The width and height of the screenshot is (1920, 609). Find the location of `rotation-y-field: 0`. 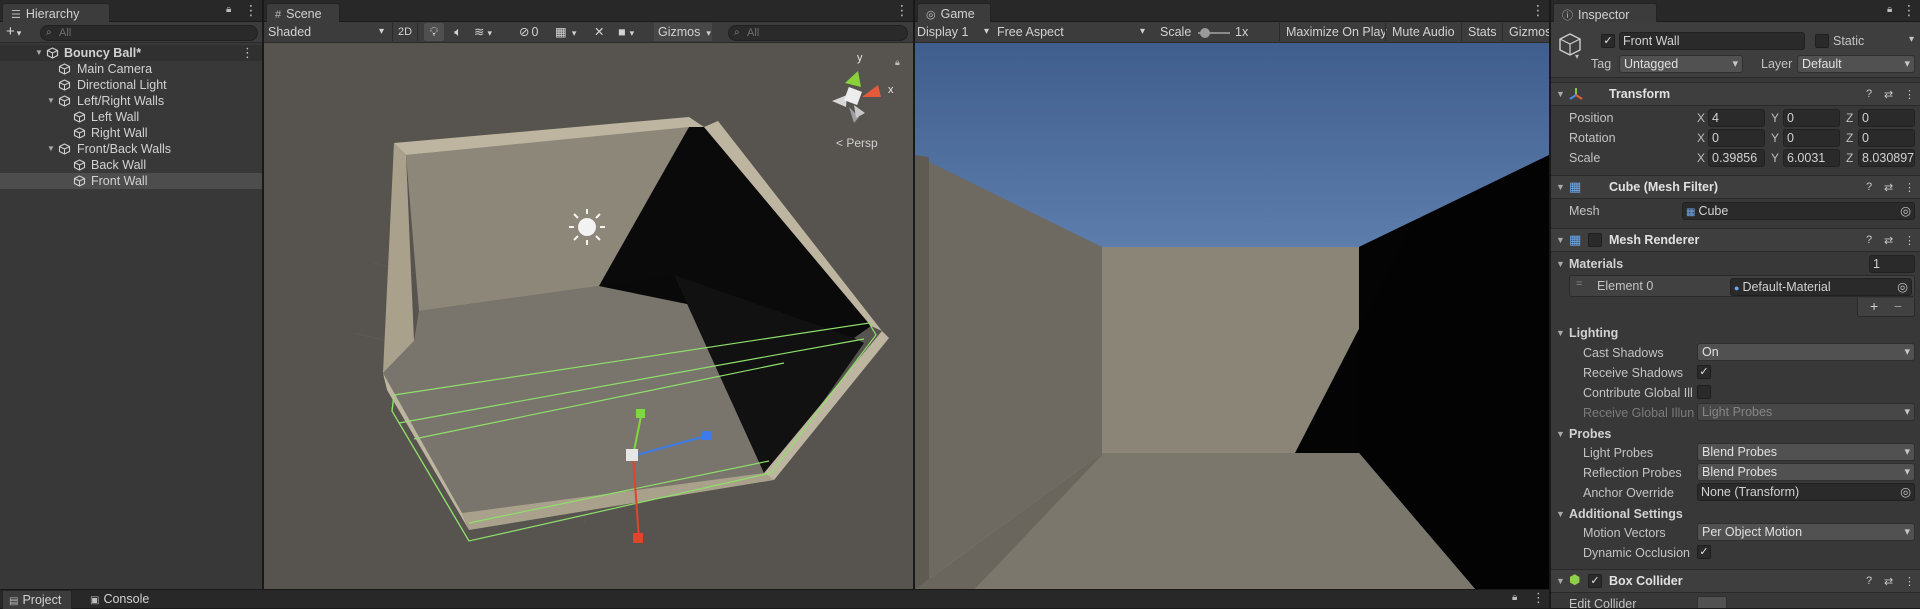

rotation-y-field: 0 is located at coordinates (1811, 138).